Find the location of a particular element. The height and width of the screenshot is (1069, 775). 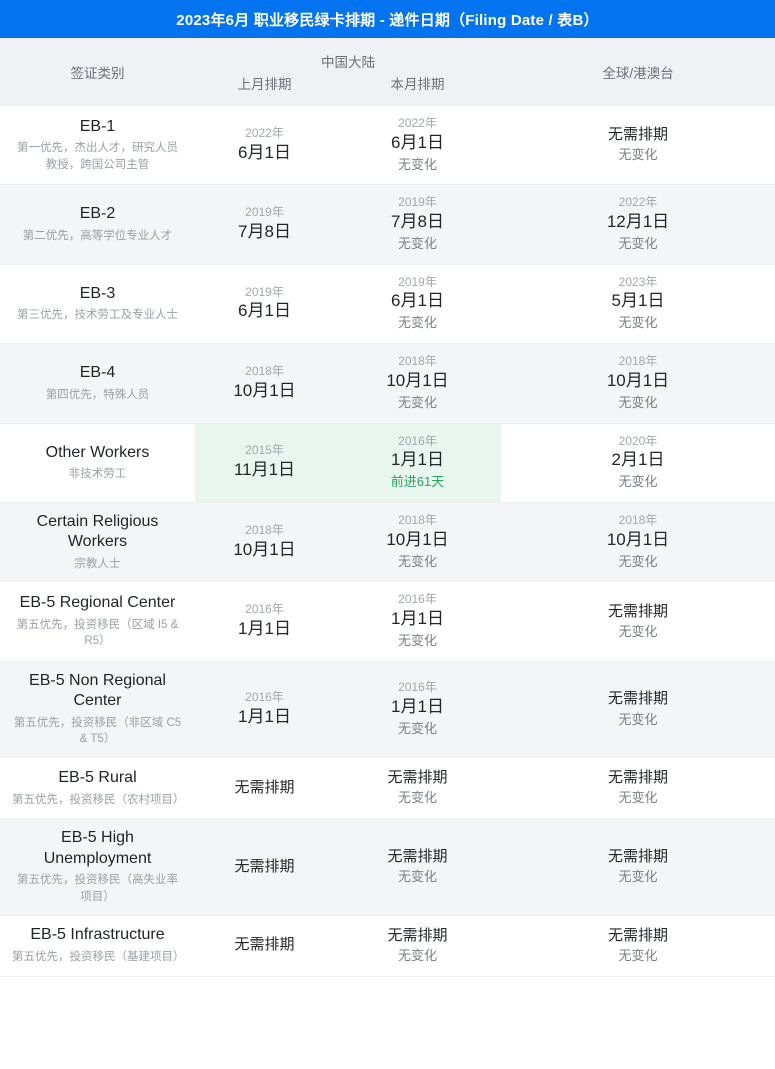

column-header-global: 全球/港澳台 is located at coordinates (638, 73).